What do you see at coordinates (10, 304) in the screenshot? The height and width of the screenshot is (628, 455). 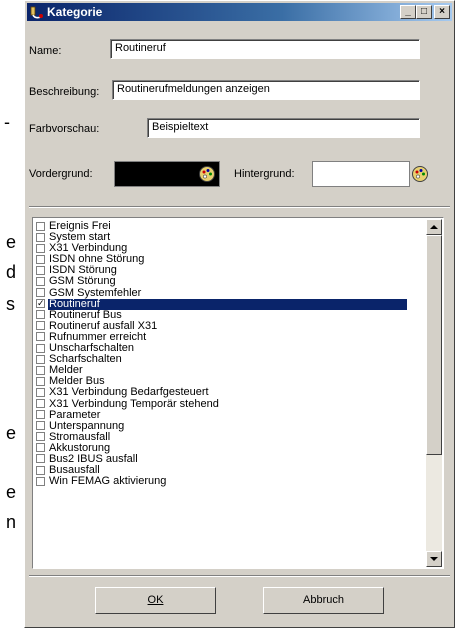 I see `bg-letter: s` at bounding box center [10, 304].